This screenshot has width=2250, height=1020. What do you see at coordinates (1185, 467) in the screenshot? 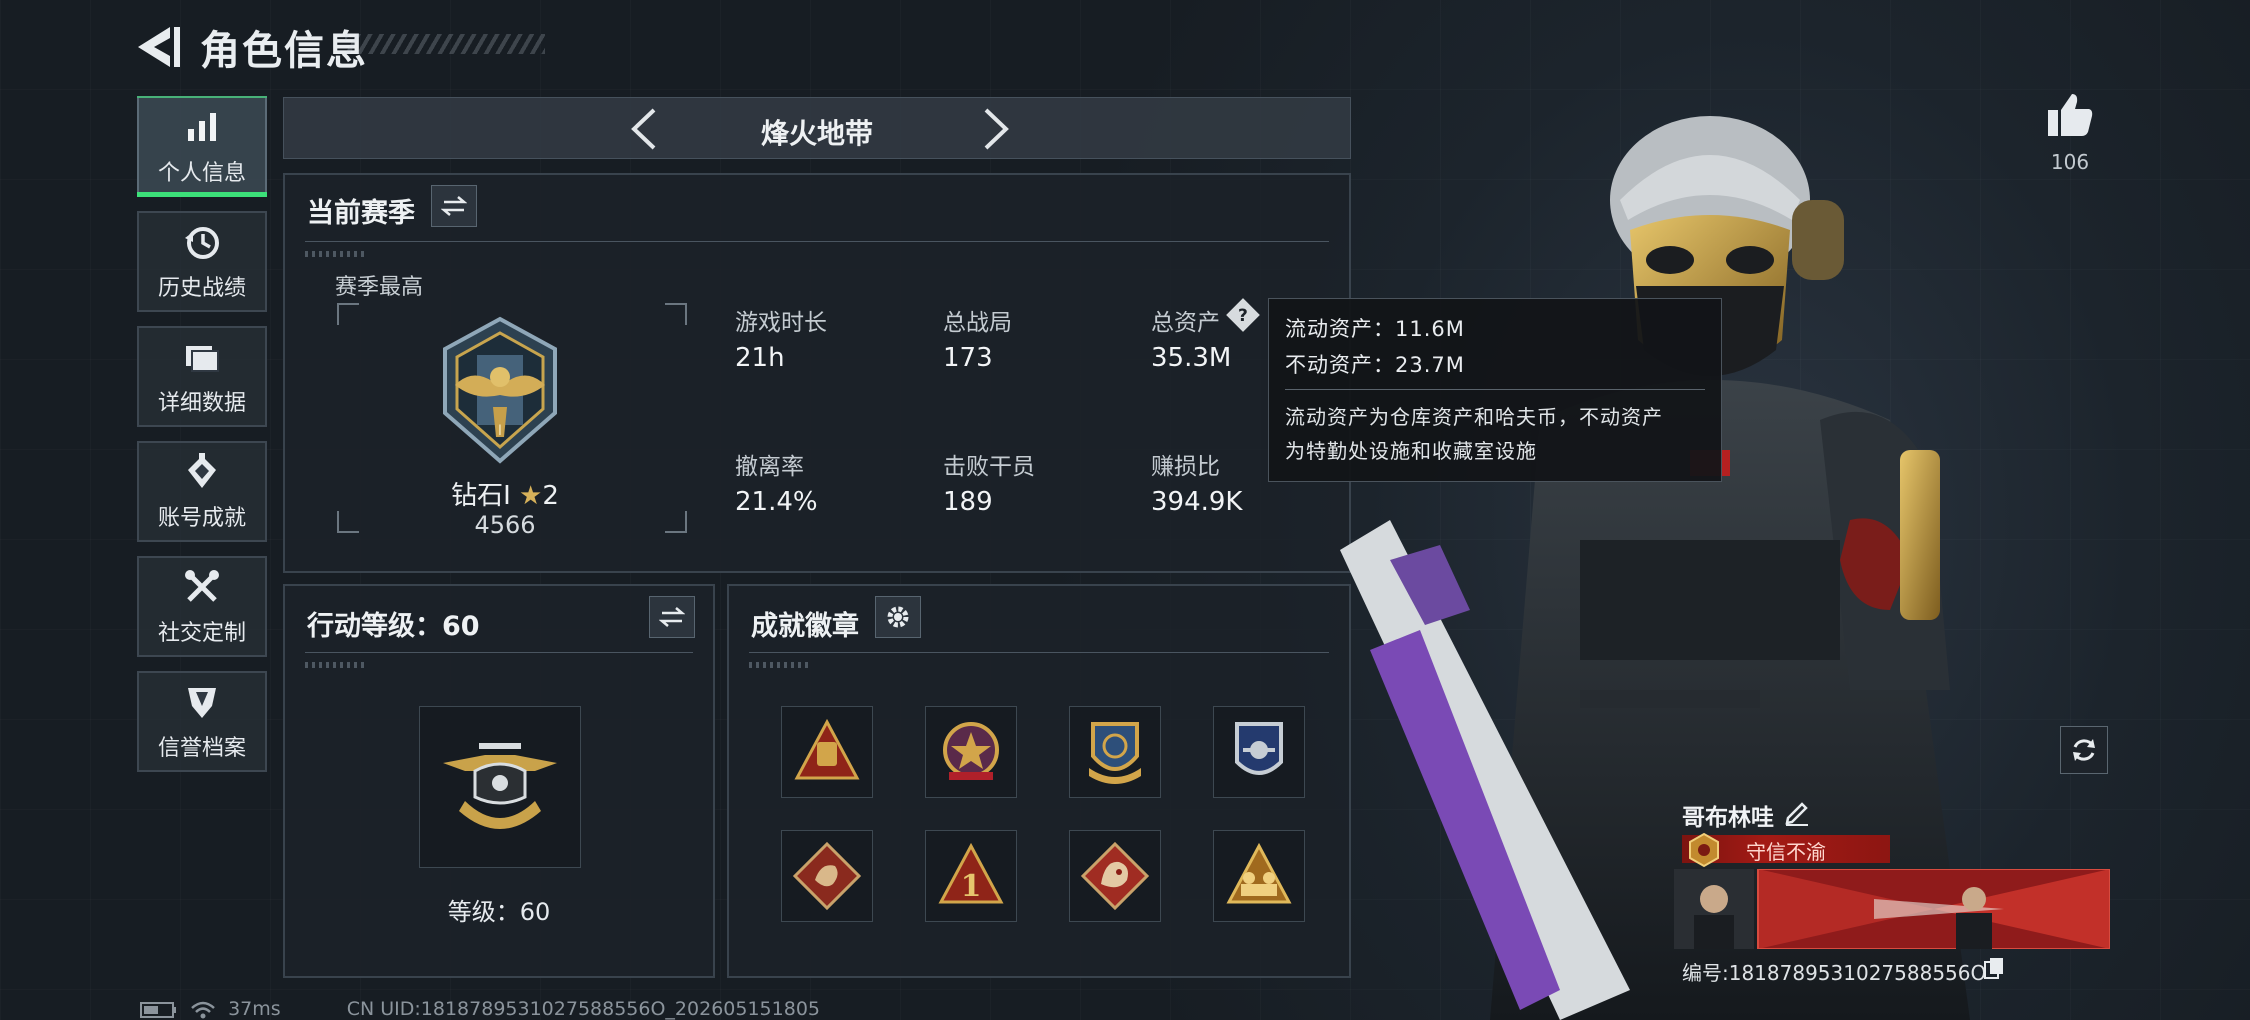
I see `stat-label: 赚损比` at bounding box center [1185, 467].